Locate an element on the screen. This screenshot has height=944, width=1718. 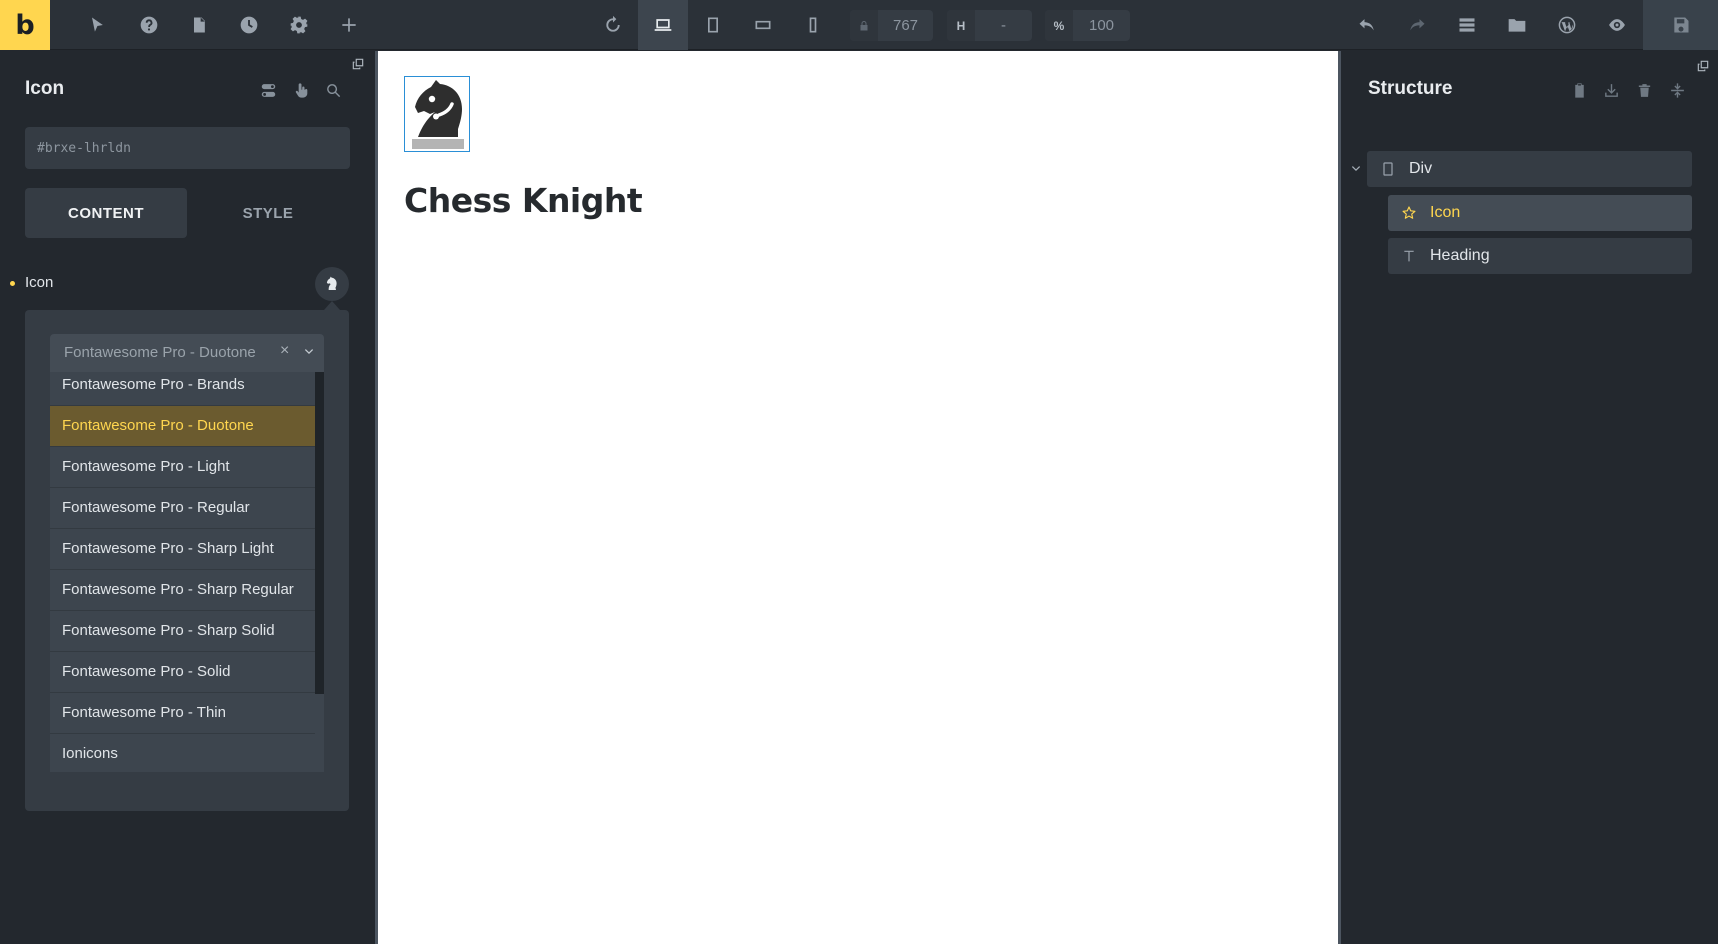
undo-icon is located at coordinates (1367, 25).